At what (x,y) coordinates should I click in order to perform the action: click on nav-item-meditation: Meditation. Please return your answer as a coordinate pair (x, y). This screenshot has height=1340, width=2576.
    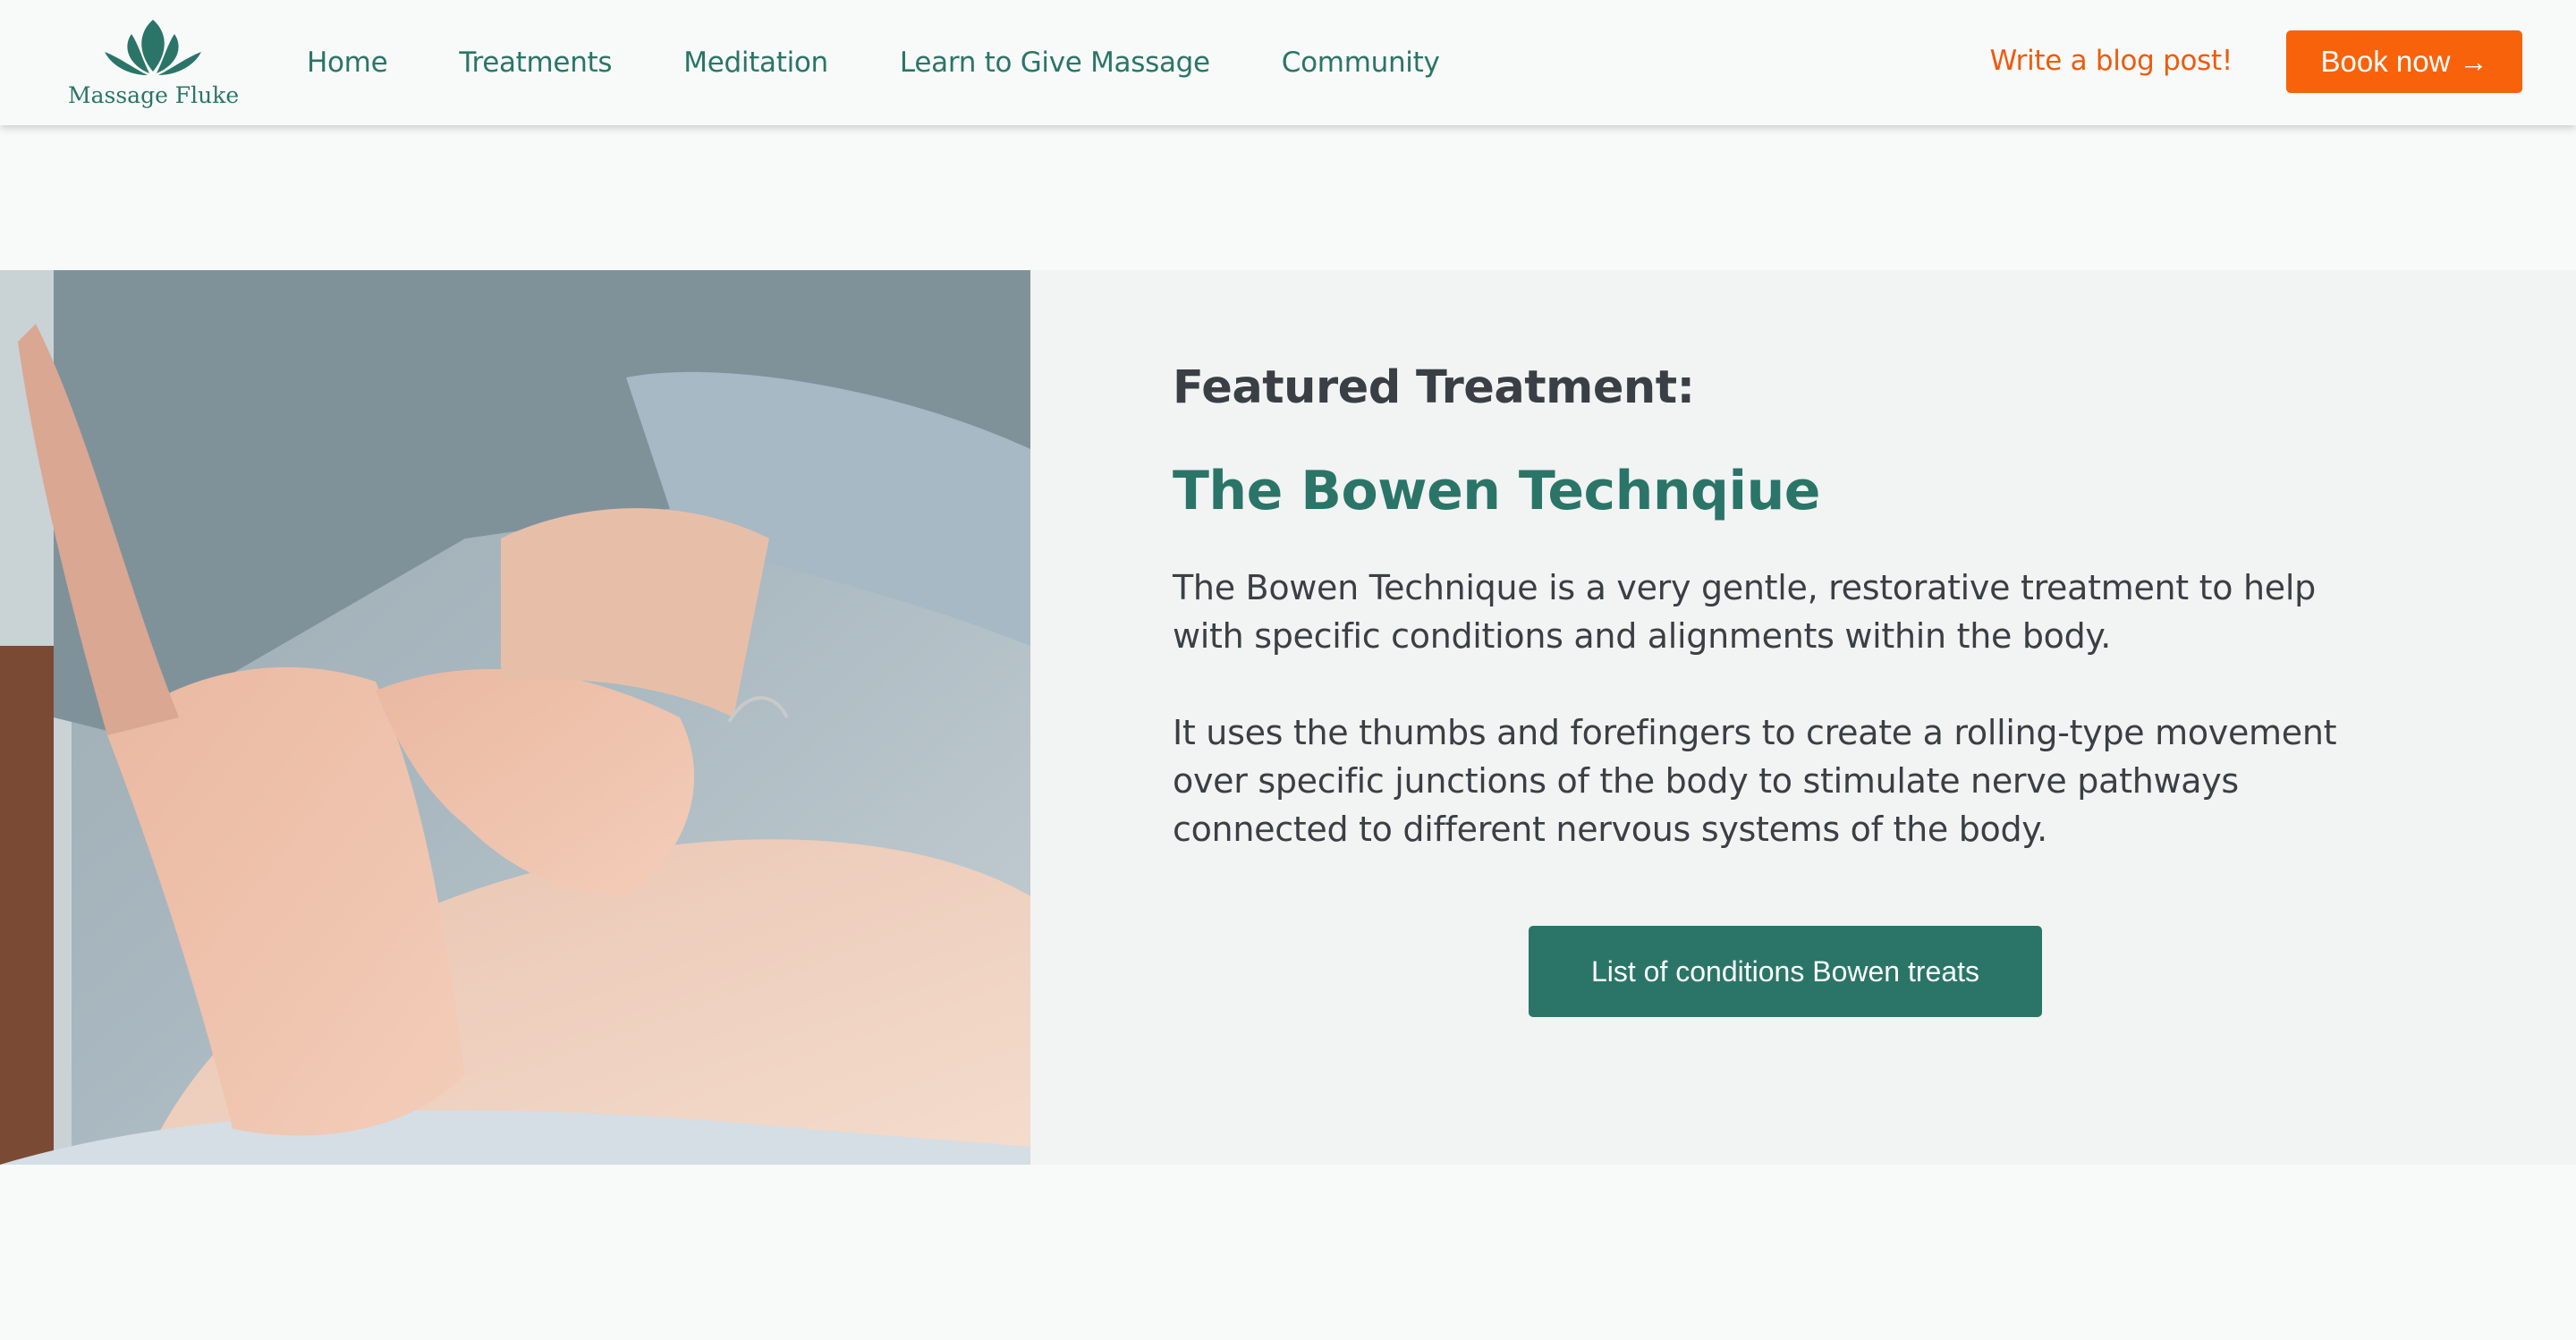
    Looking at the image, I should click on (755, 63).